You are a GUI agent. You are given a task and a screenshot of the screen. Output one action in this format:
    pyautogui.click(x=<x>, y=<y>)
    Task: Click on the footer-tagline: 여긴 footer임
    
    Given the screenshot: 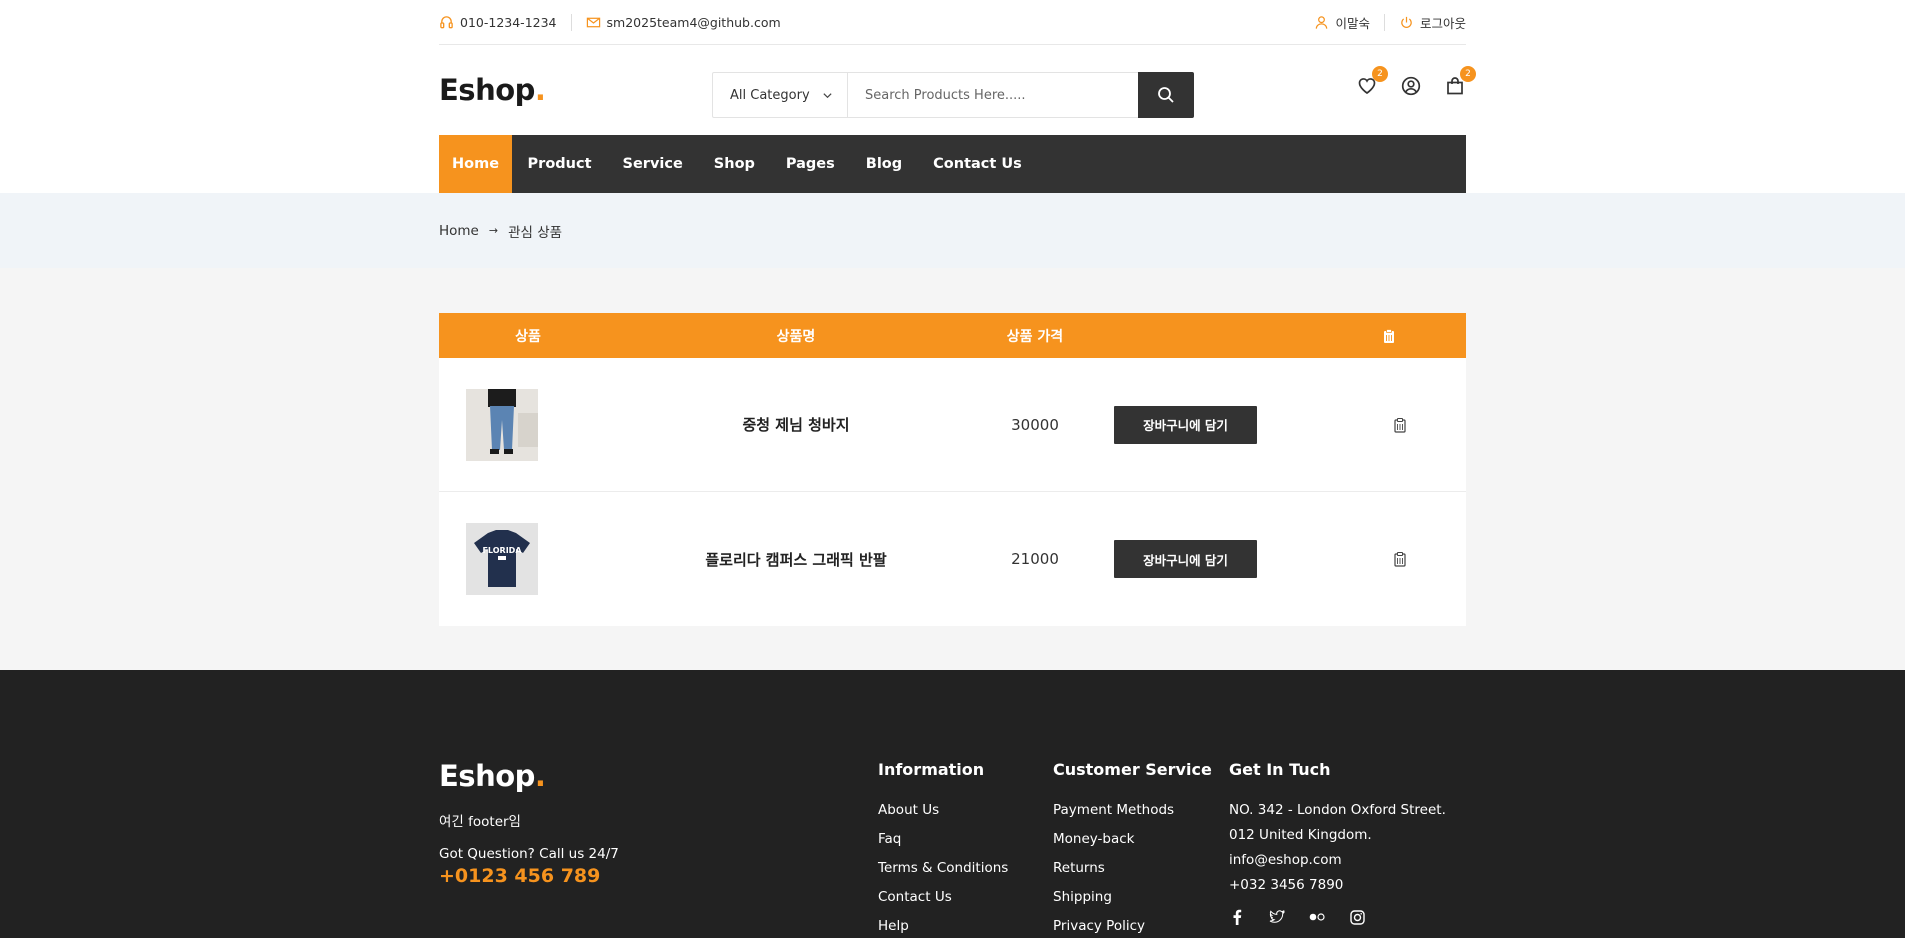 What is the action you would take?
    pyautogui.click(x=480, y=822)
    